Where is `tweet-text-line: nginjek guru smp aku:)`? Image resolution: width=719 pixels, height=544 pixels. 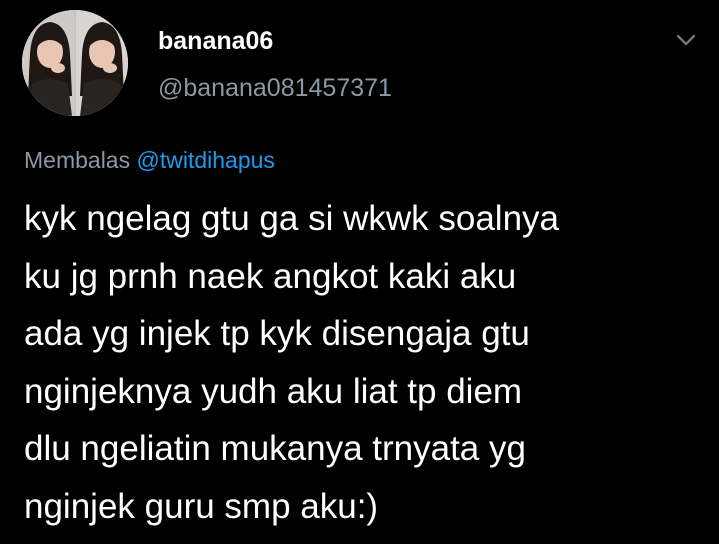 tweet-text-line: nginjek guru smp aku:) is located at coordinates (201, 506).